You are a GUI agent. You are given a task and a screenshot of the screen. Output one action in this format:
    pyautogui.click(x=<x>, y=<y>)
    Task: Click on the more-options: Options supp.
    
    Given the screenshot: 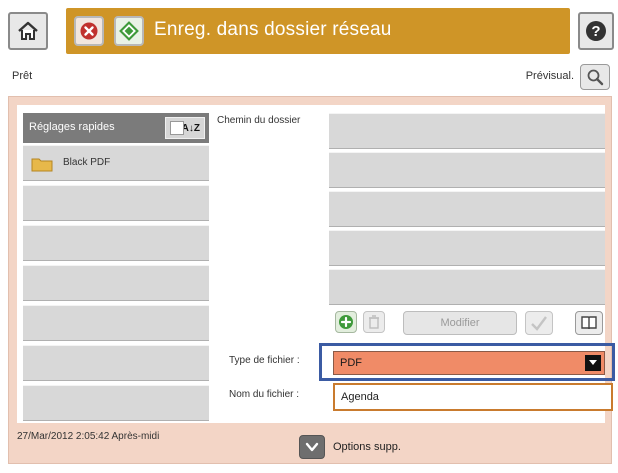 What is the action you would take?
    pyautogui.click(x=350, y=447)
    